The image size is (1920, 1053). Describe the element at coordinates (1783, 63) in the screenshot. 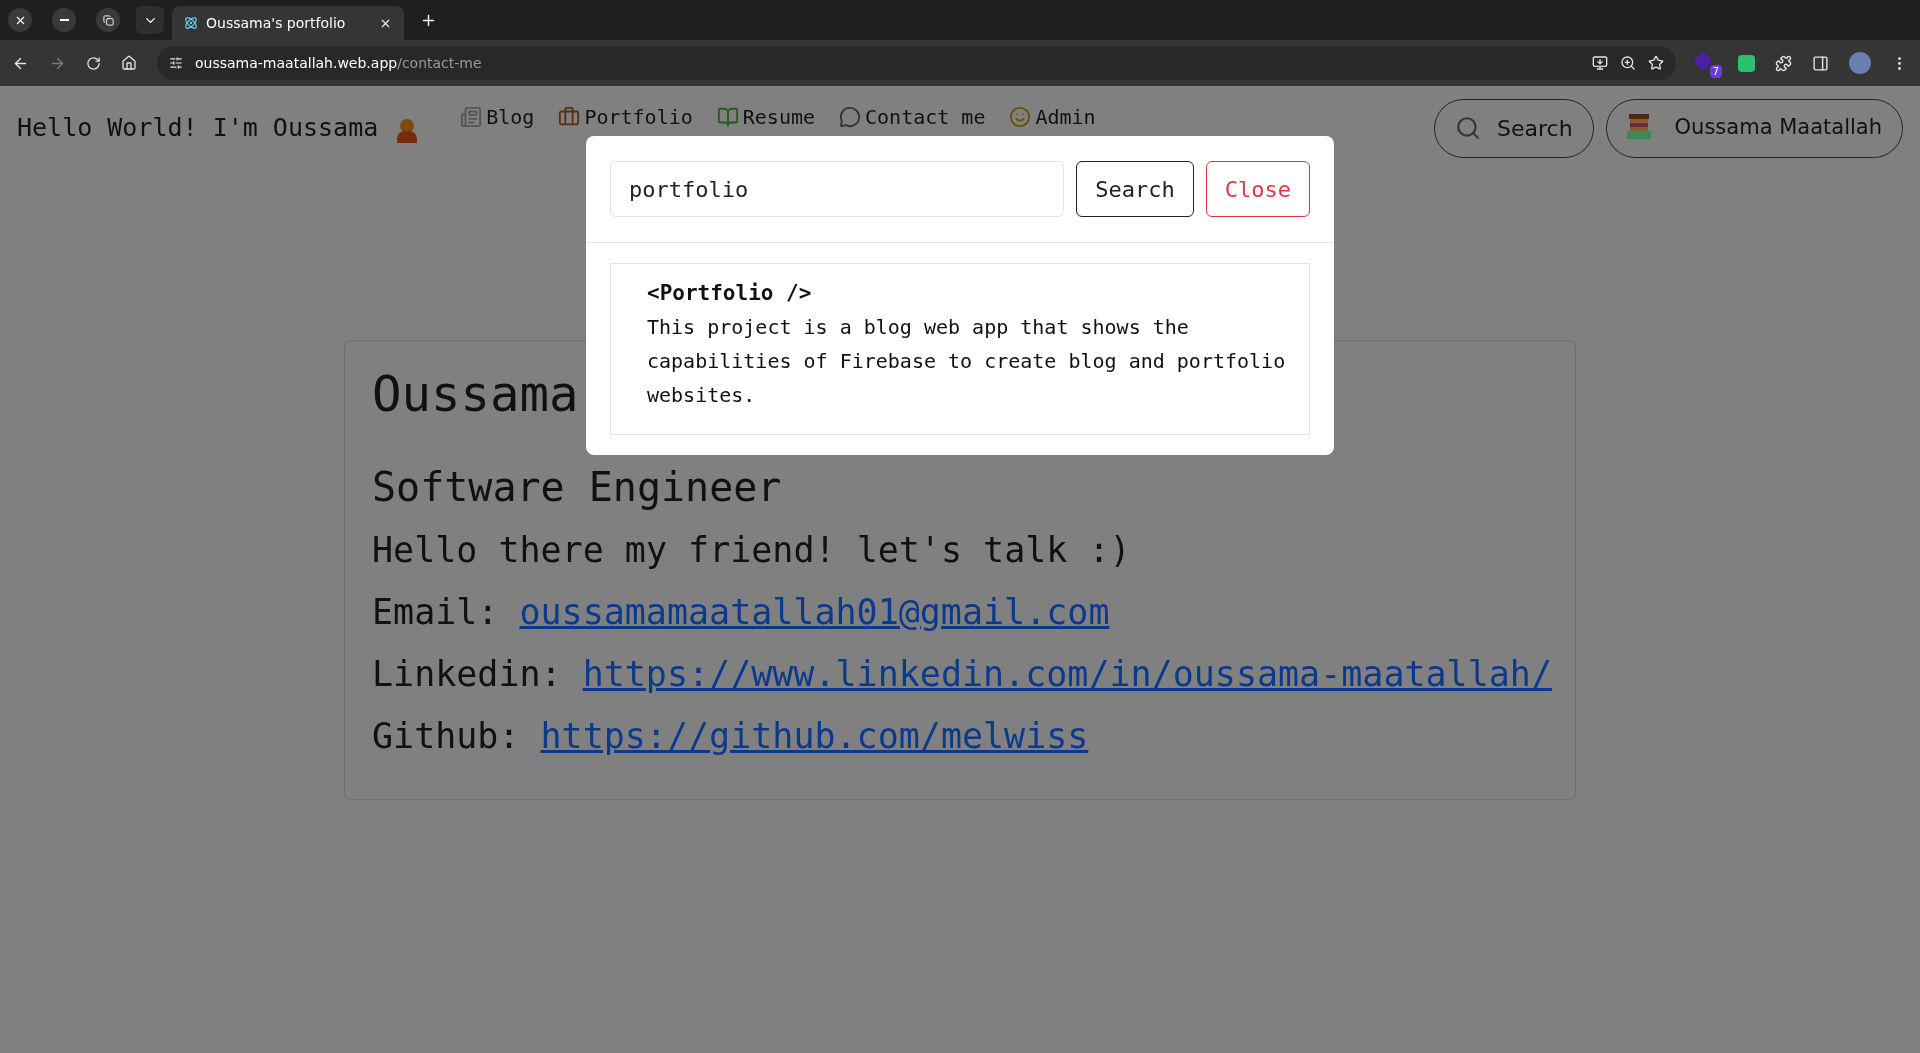

I see `extensions-icon` at that location.